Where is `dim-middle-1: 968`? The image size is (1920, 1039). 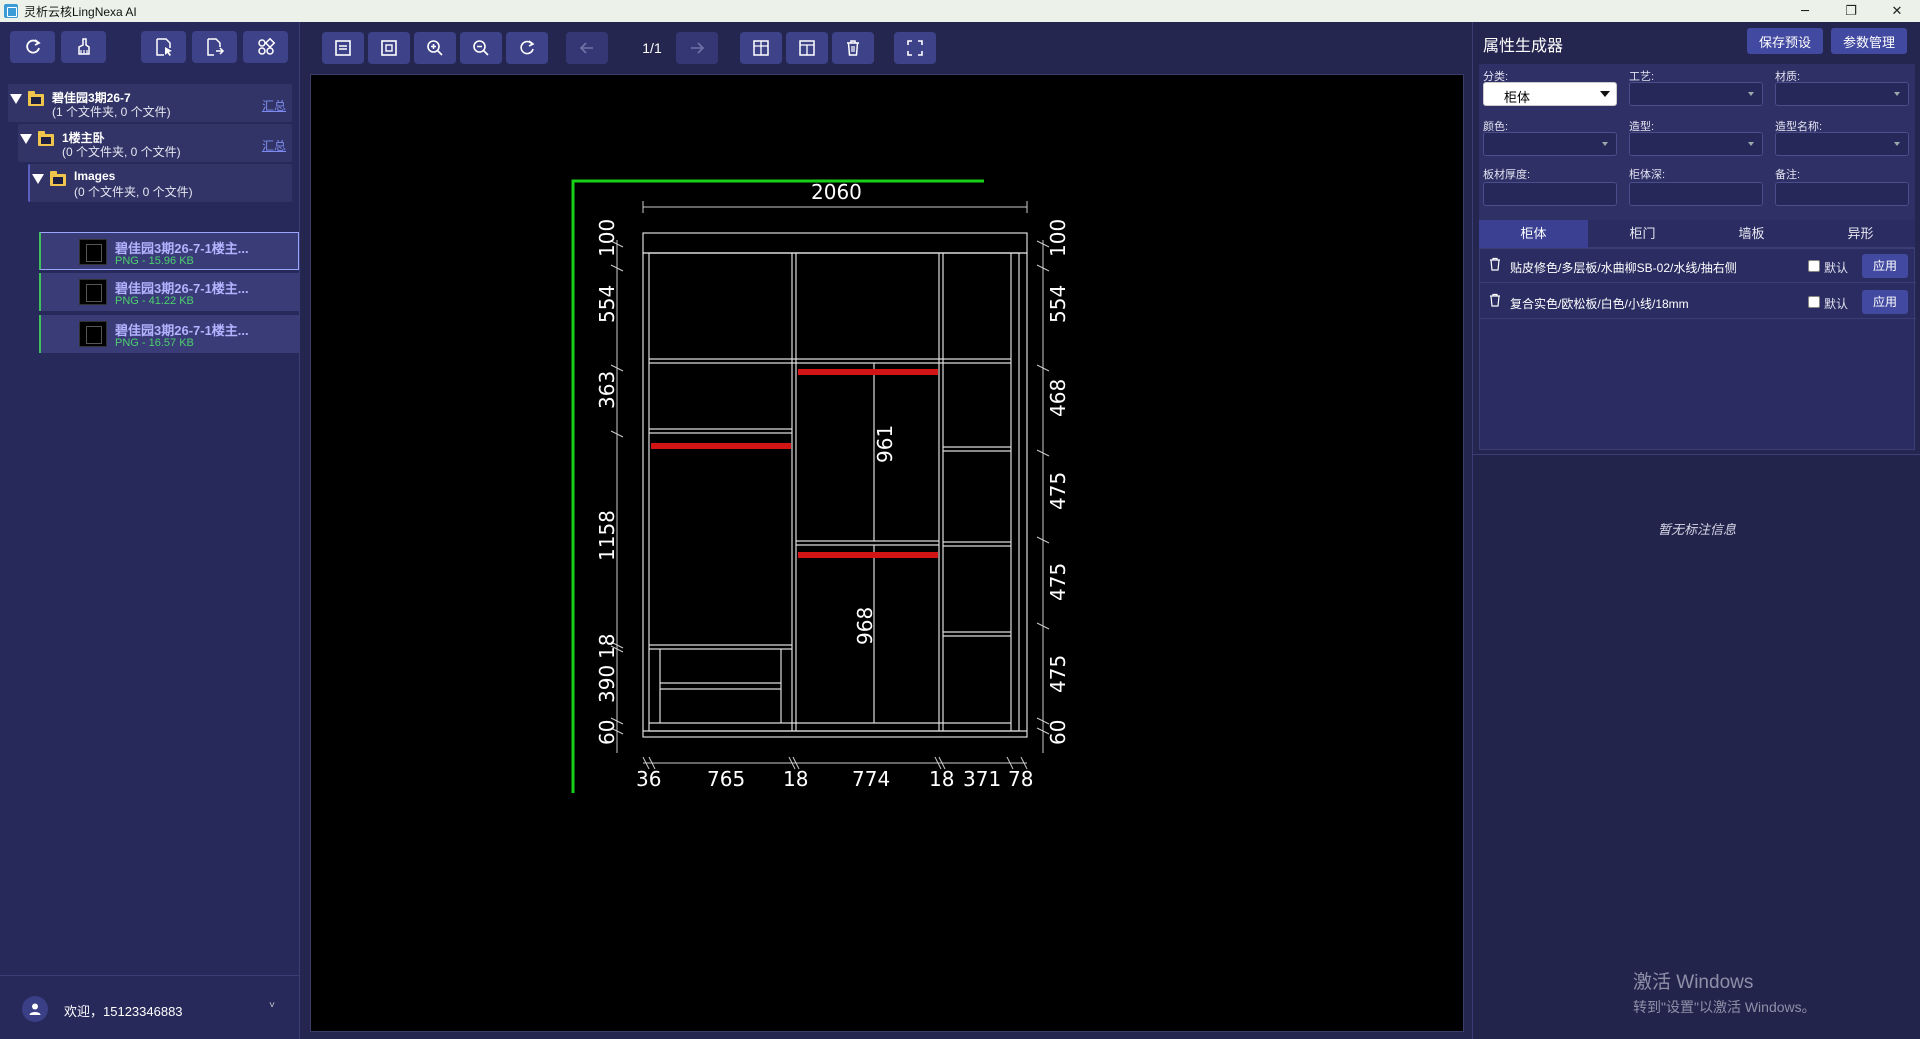 dim-middle-1: 968 is located at coordinates (865, 626).